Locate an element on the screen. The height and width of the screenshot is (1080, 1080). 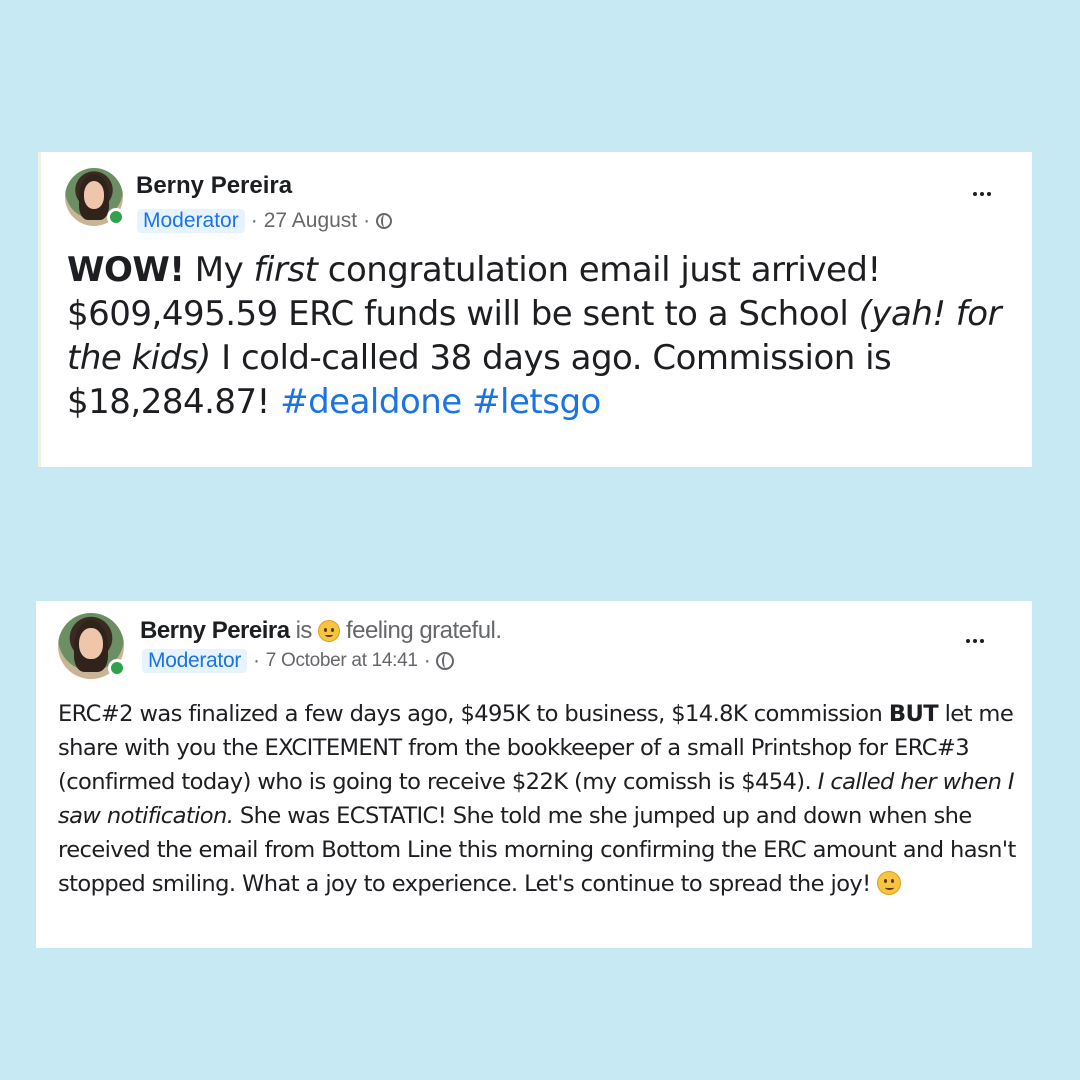
post-meta: Moderator · 7 October at 14:41 · is located at coordinates (298, 661).